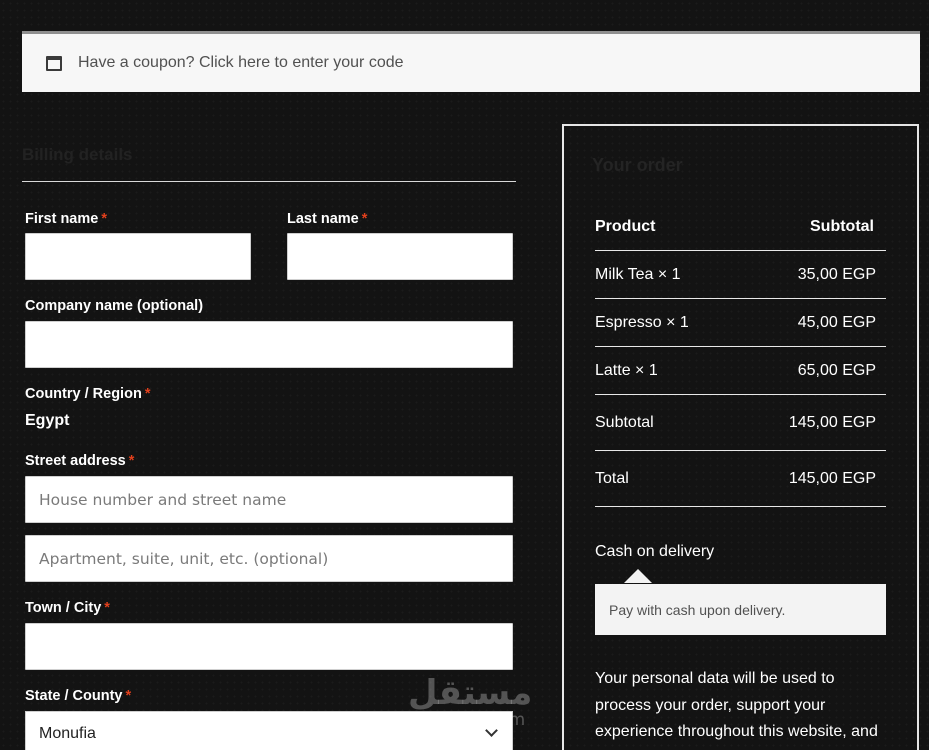 This screenshot has width=929, height=750. Describe the element at coordinates (54, 63) in the screenshot. I see `calendar-icon` at that location.